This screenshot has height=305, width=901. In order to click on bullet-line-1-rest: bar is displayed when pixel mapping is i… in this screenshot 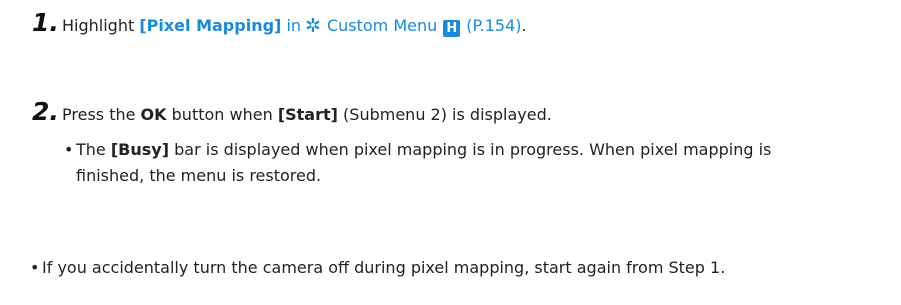, I will do `click(473, 149)`.